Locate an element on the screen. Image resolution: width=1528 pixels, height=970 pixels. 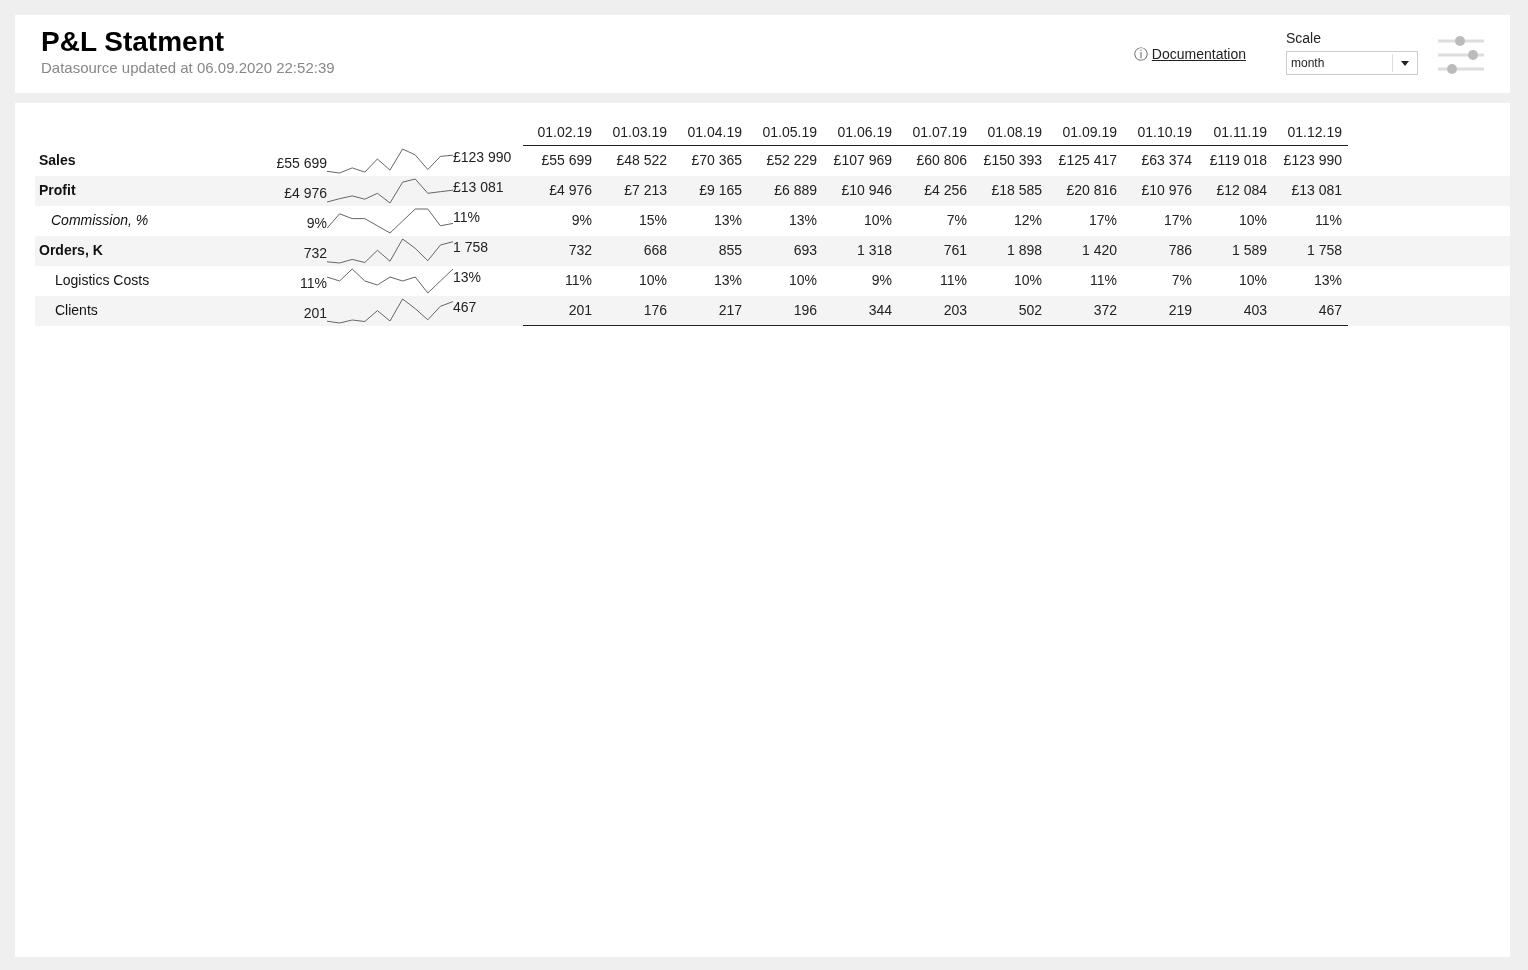
table-cell-text: £20 816 is located at coordinates (1091, 190).